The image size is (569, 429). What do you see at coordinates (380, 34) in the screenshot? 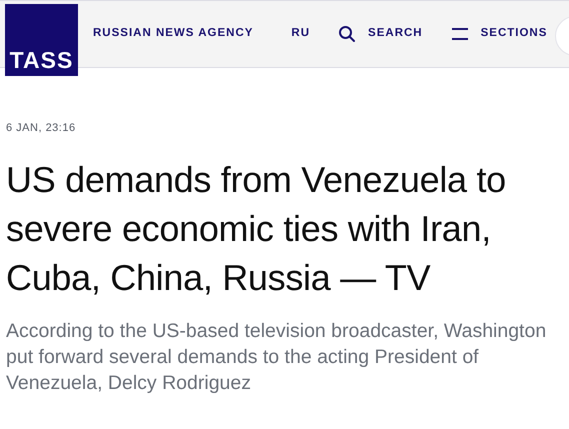
I see `search-button: SEARCH` at bounding box center [380, 34].